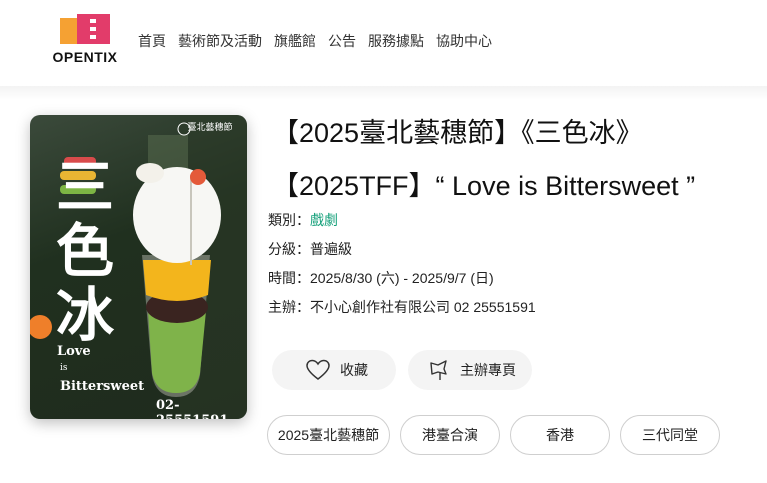 This screenshot has width=767, height=483. What do you see at coordinates (334, 370) in the screenshot?
I see `favorite-button: 收藏` at bounding box center [334, 370].